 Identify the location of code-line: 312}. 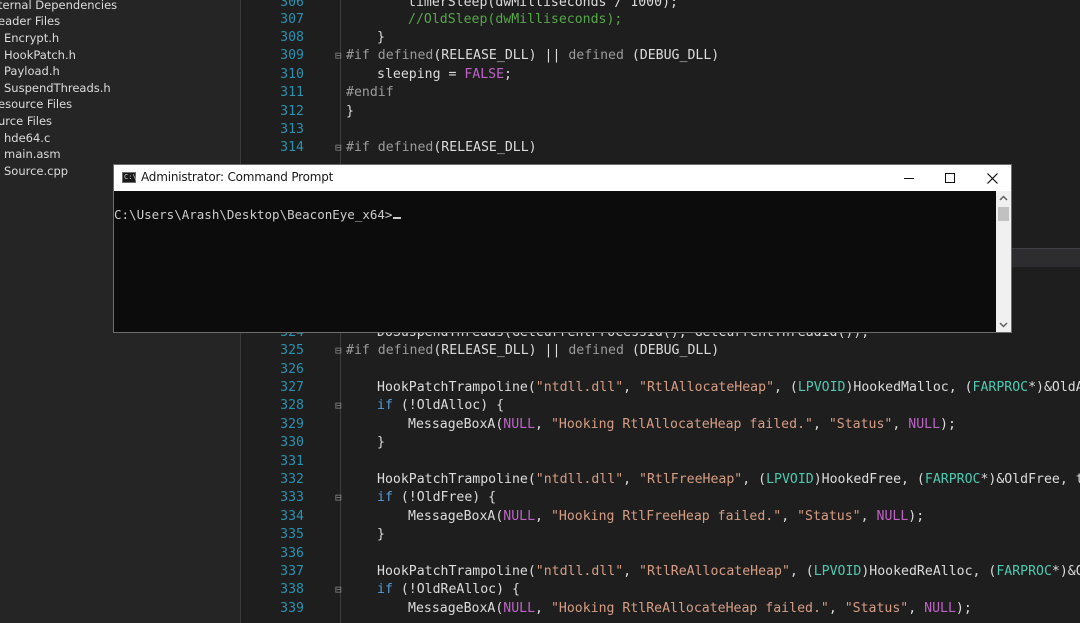
(673, 112).